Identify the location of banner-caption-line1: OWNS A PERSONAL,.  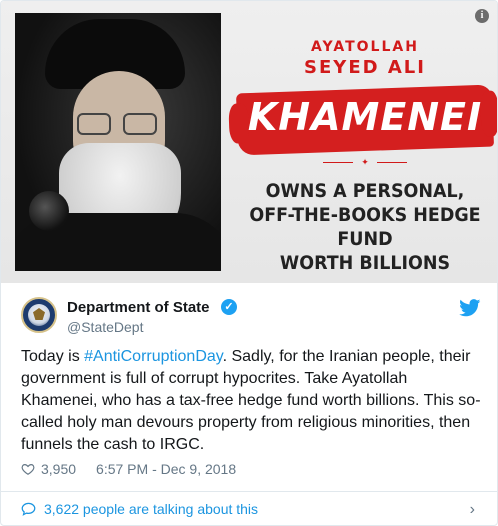
(365, 191).